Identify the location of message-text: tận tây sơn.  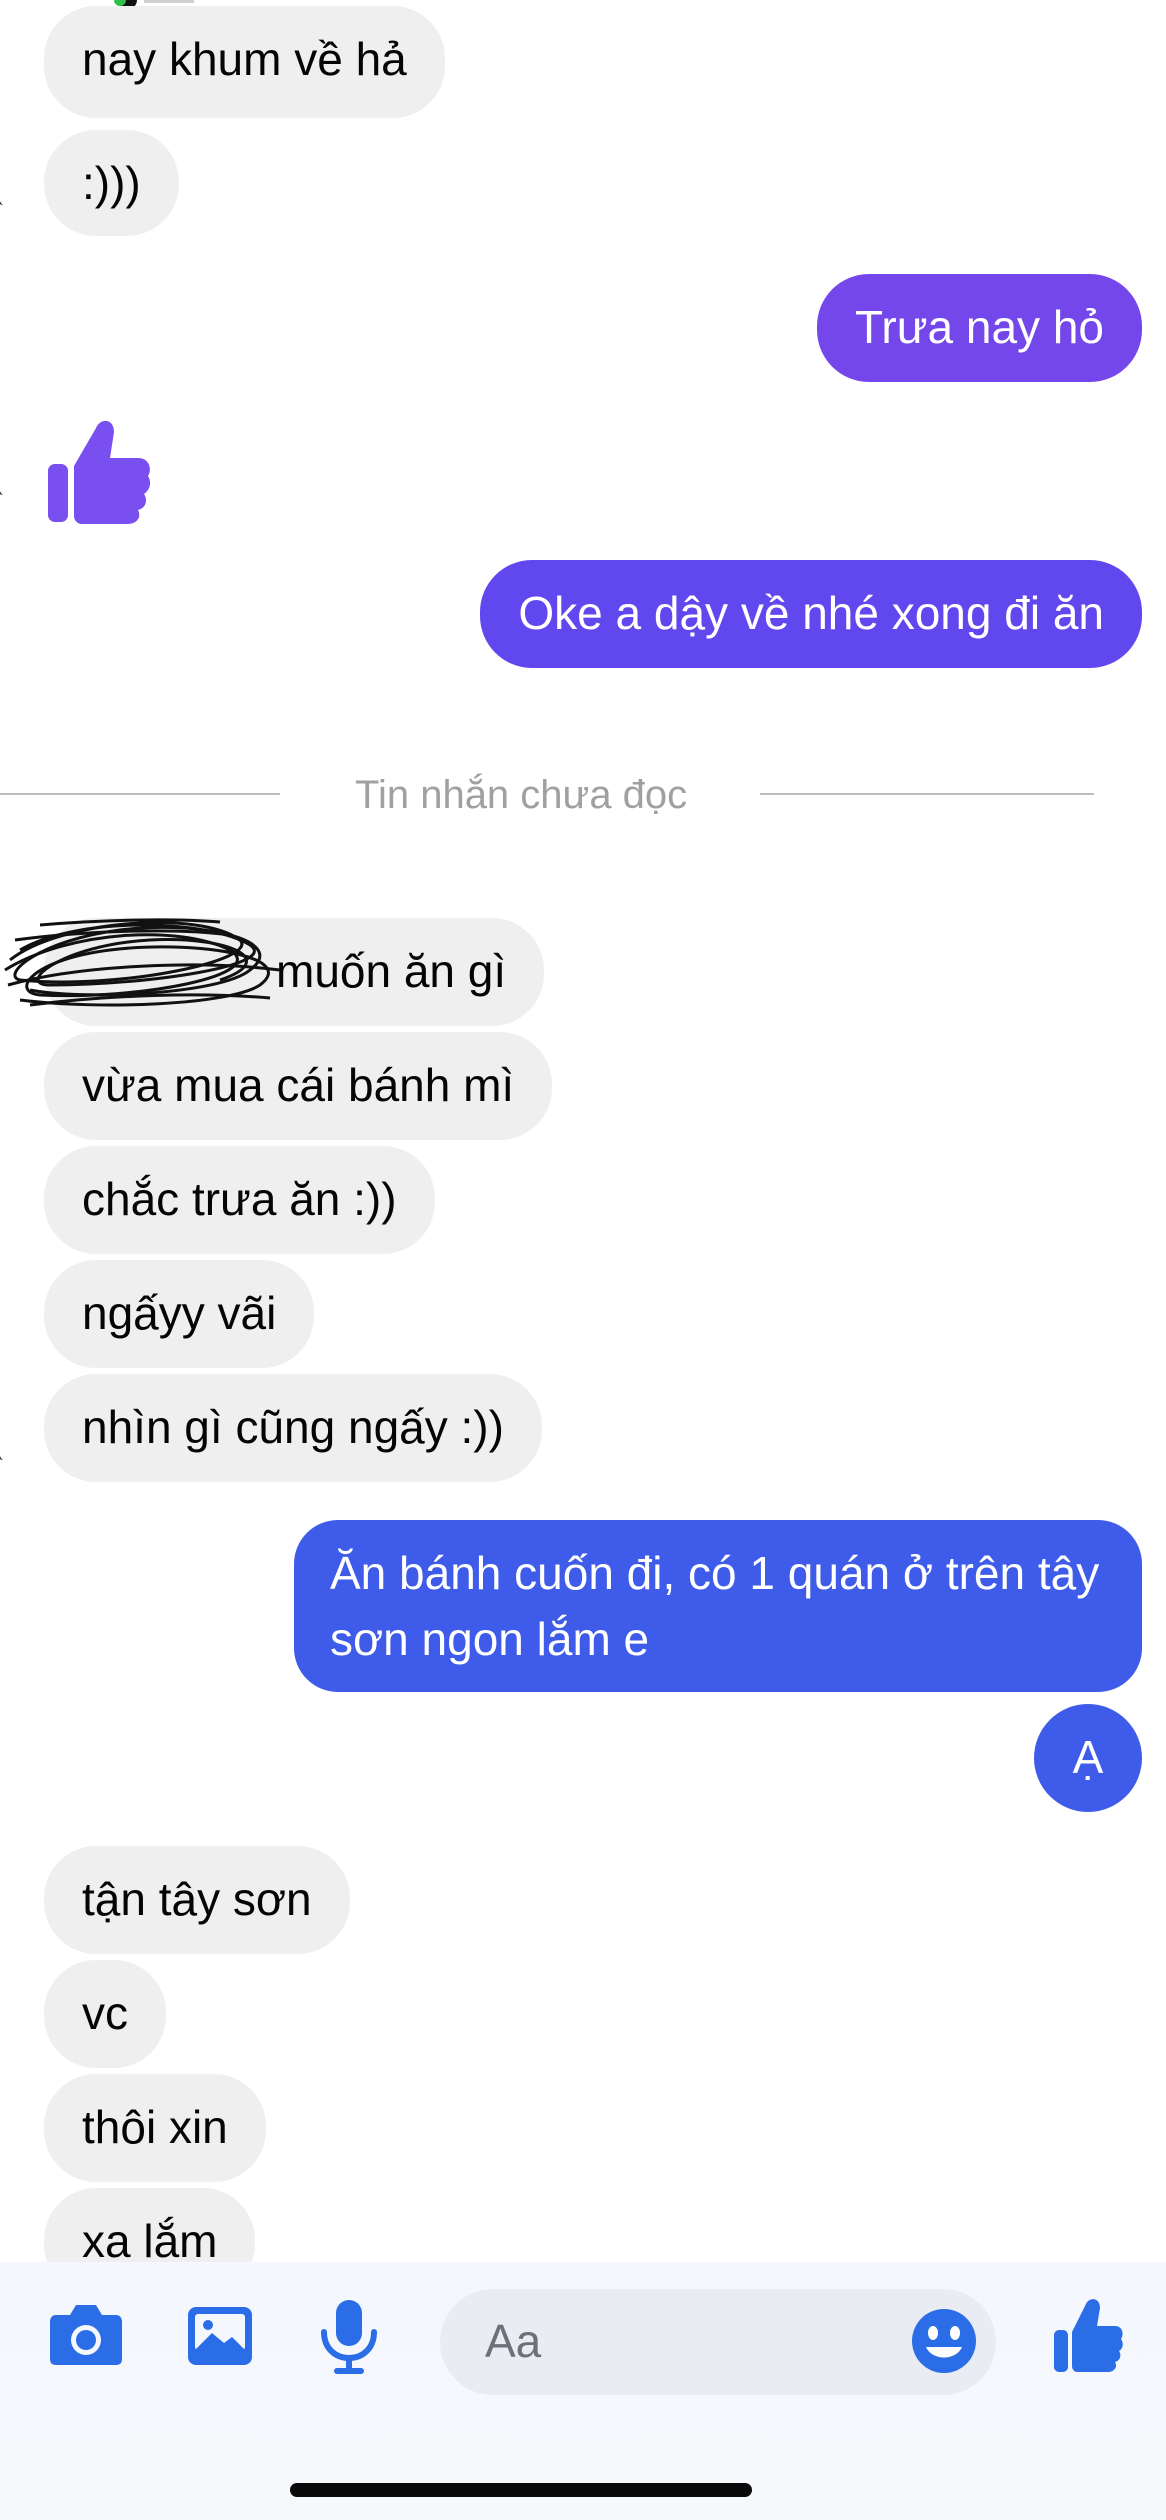
(197, 1899).